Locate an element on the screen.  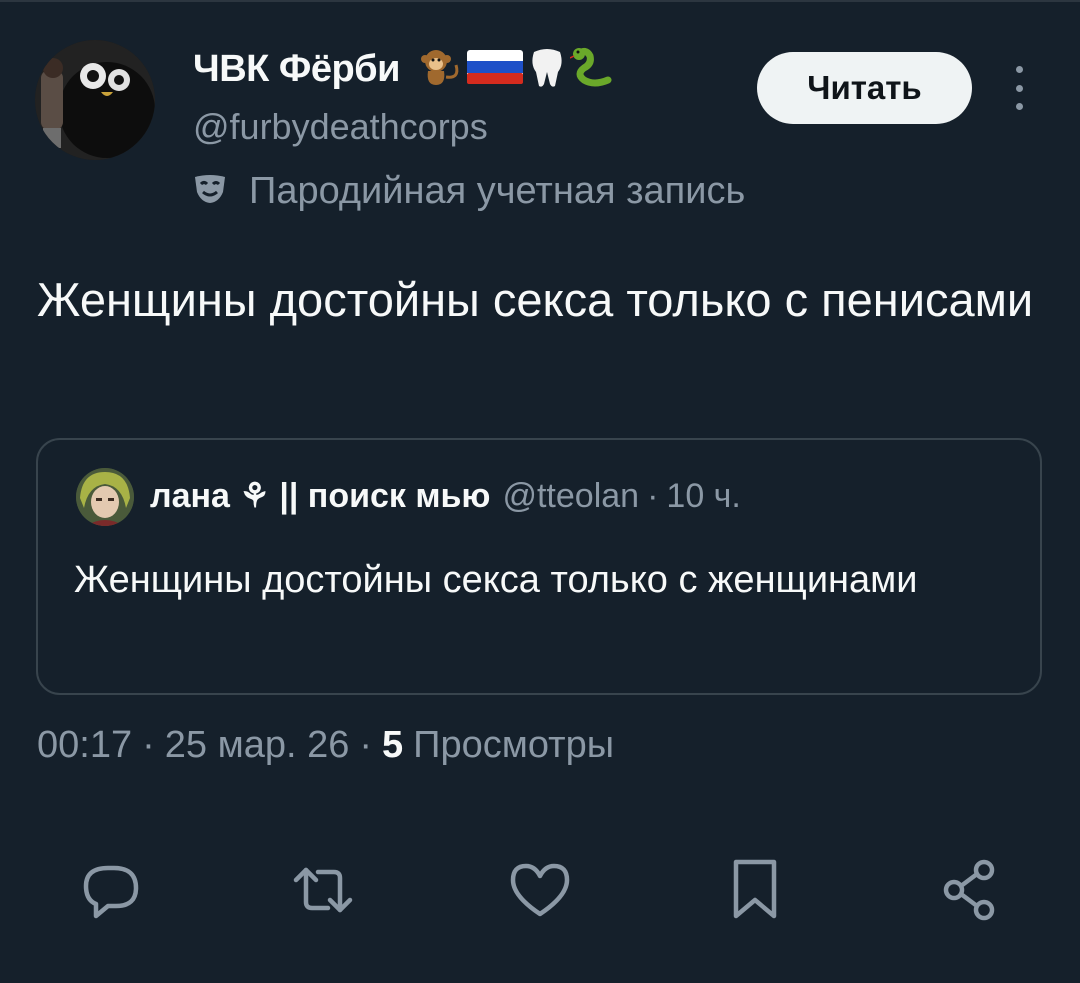
quote-author-handle: @tteolan is located at coordinates (570, 496).